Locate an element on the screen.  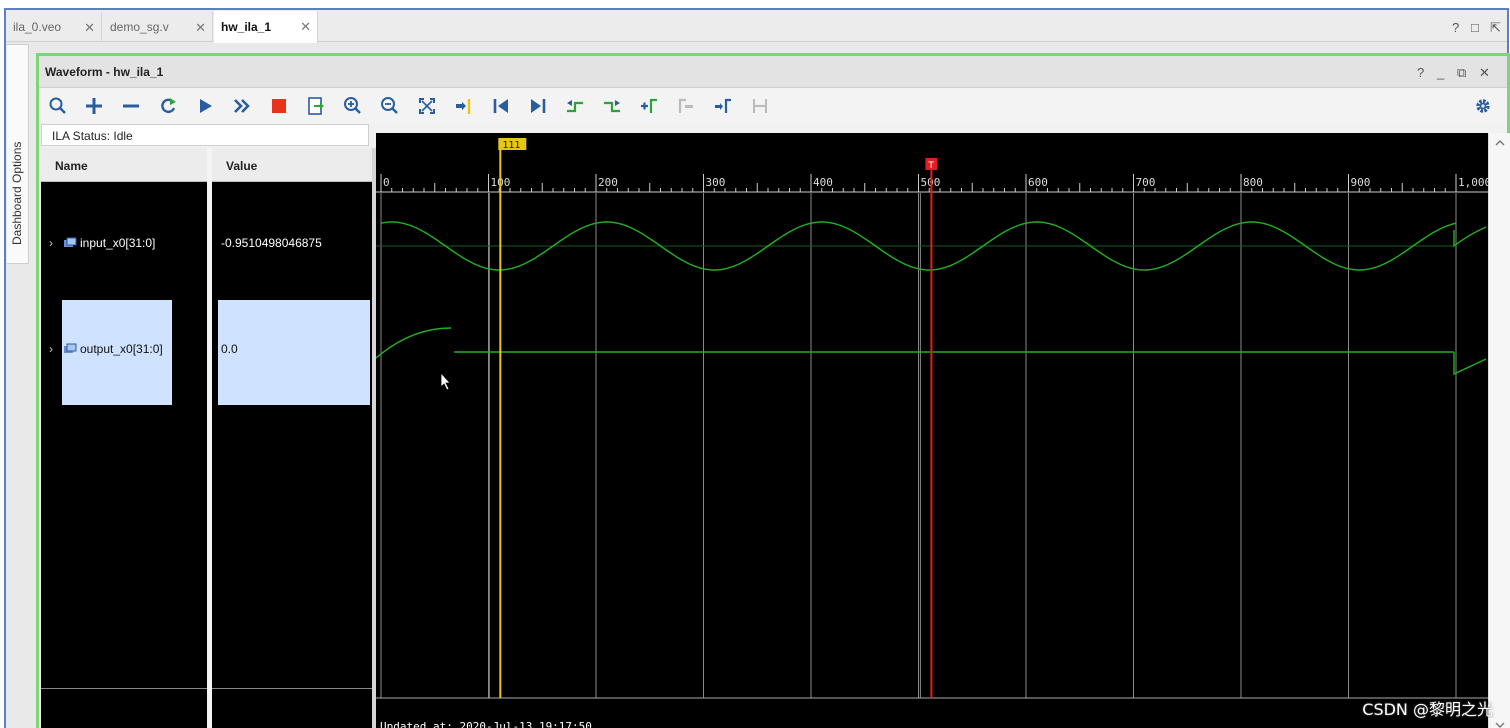
selection-highlight is located at coordinates (294, 352).